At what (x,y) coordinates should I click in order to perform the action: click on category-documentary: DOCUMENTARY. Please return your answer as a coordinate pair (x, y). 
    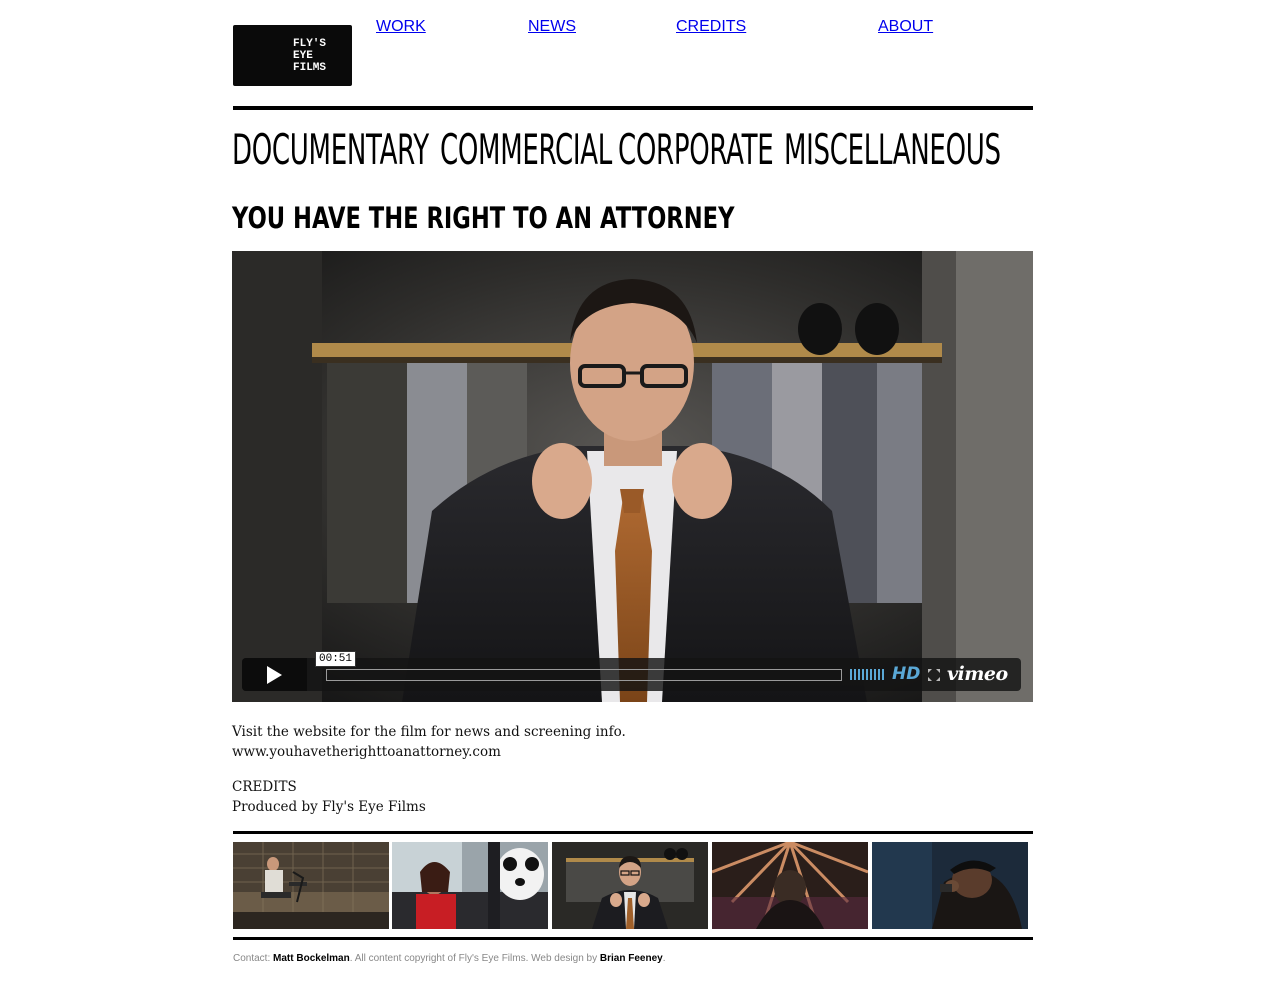
    Looking at the image, I should click on (330, 150).